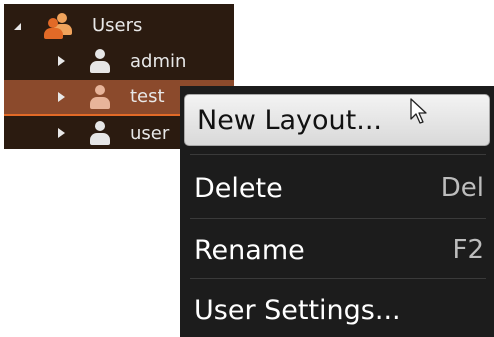 The height and width of the screenshot is (337, 494). Describe the element at coordinates (158, 61) in the screenshot. I see `tree-item-label: admin` at that location.